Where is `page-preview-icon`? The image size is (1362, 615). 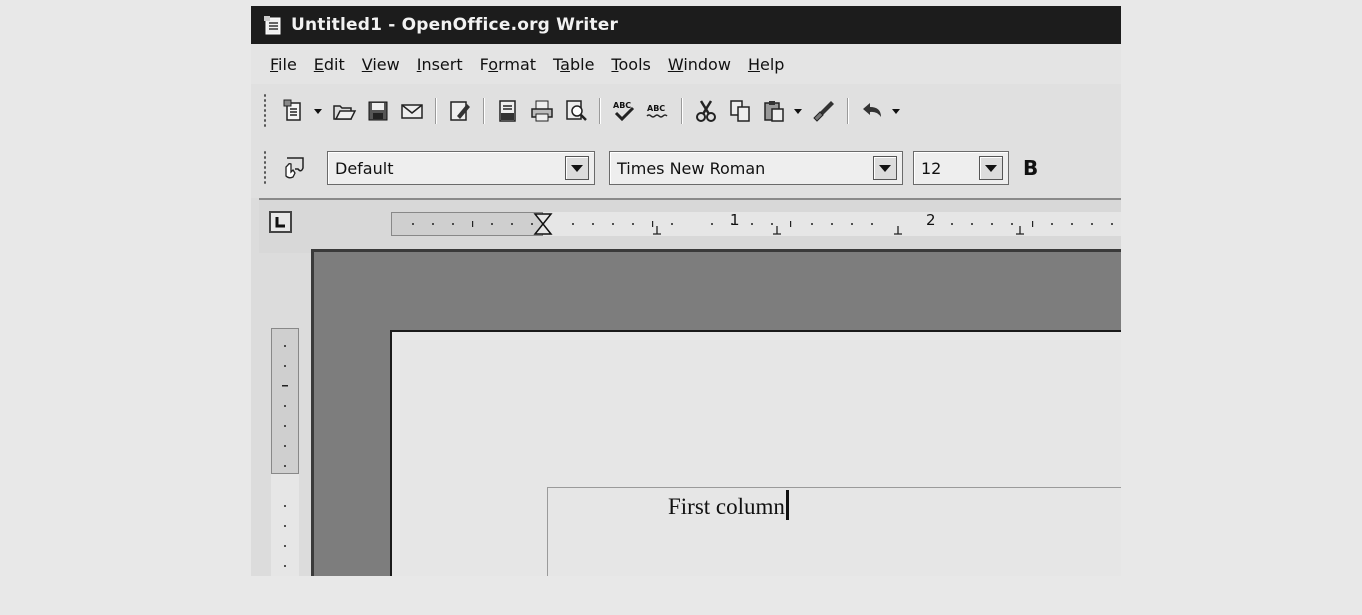 page-preview-icon is located at coordinates (576, 111).